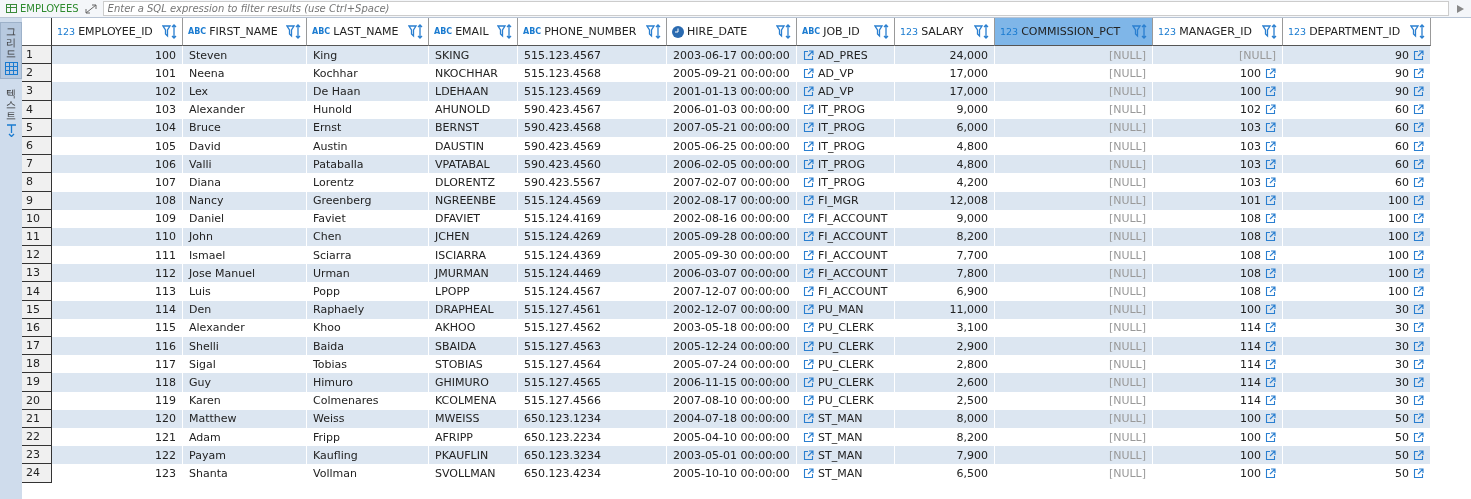 The height and width of the screenshot is (499, 1471). Describe the element at coordinates (1218, 32) in the screenshot. I see `column-header: 123 MANAGER_ID` at that location.